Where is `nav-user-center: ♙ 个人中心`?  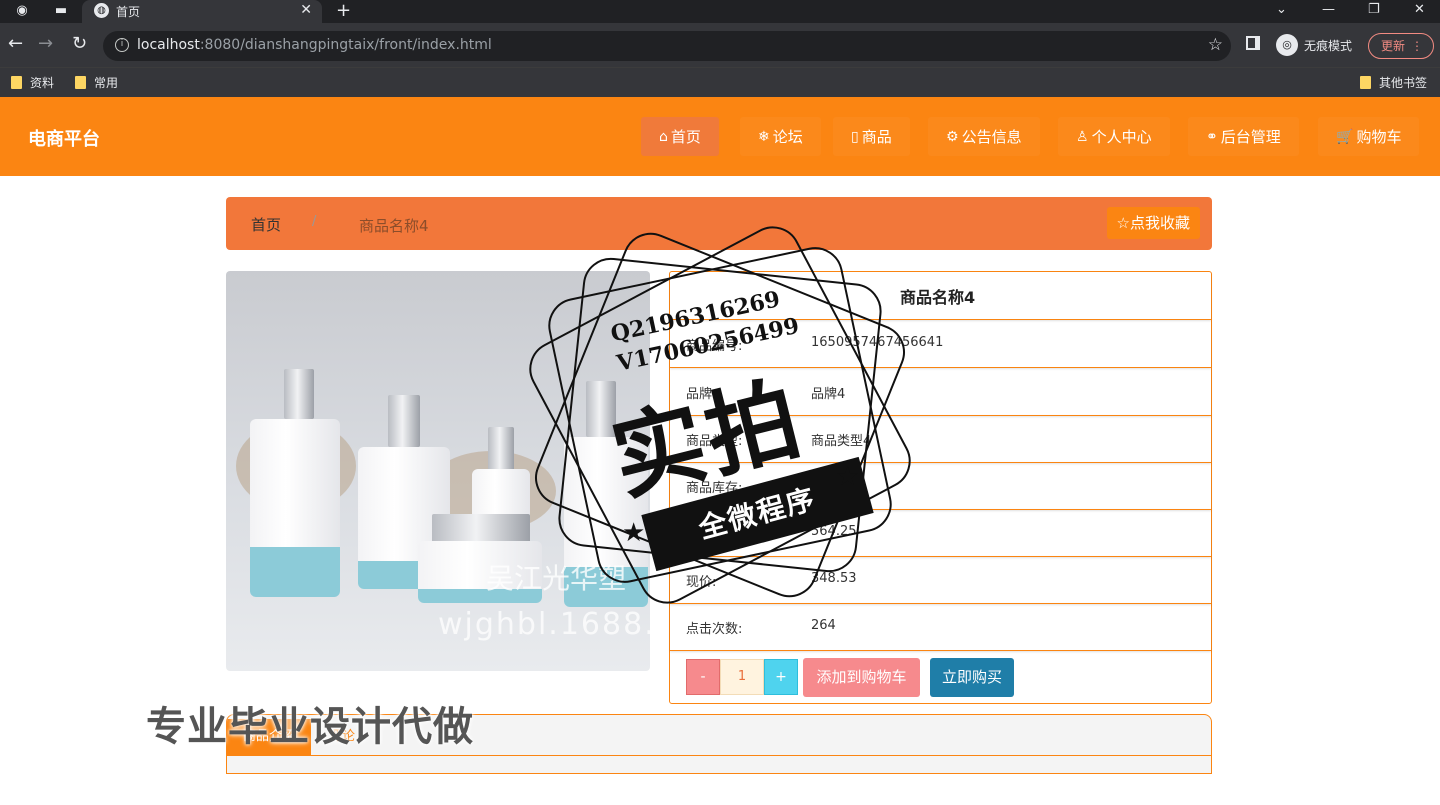 nav-user-center: ♙ 个人中心 is located at coordinates (1114, 136).